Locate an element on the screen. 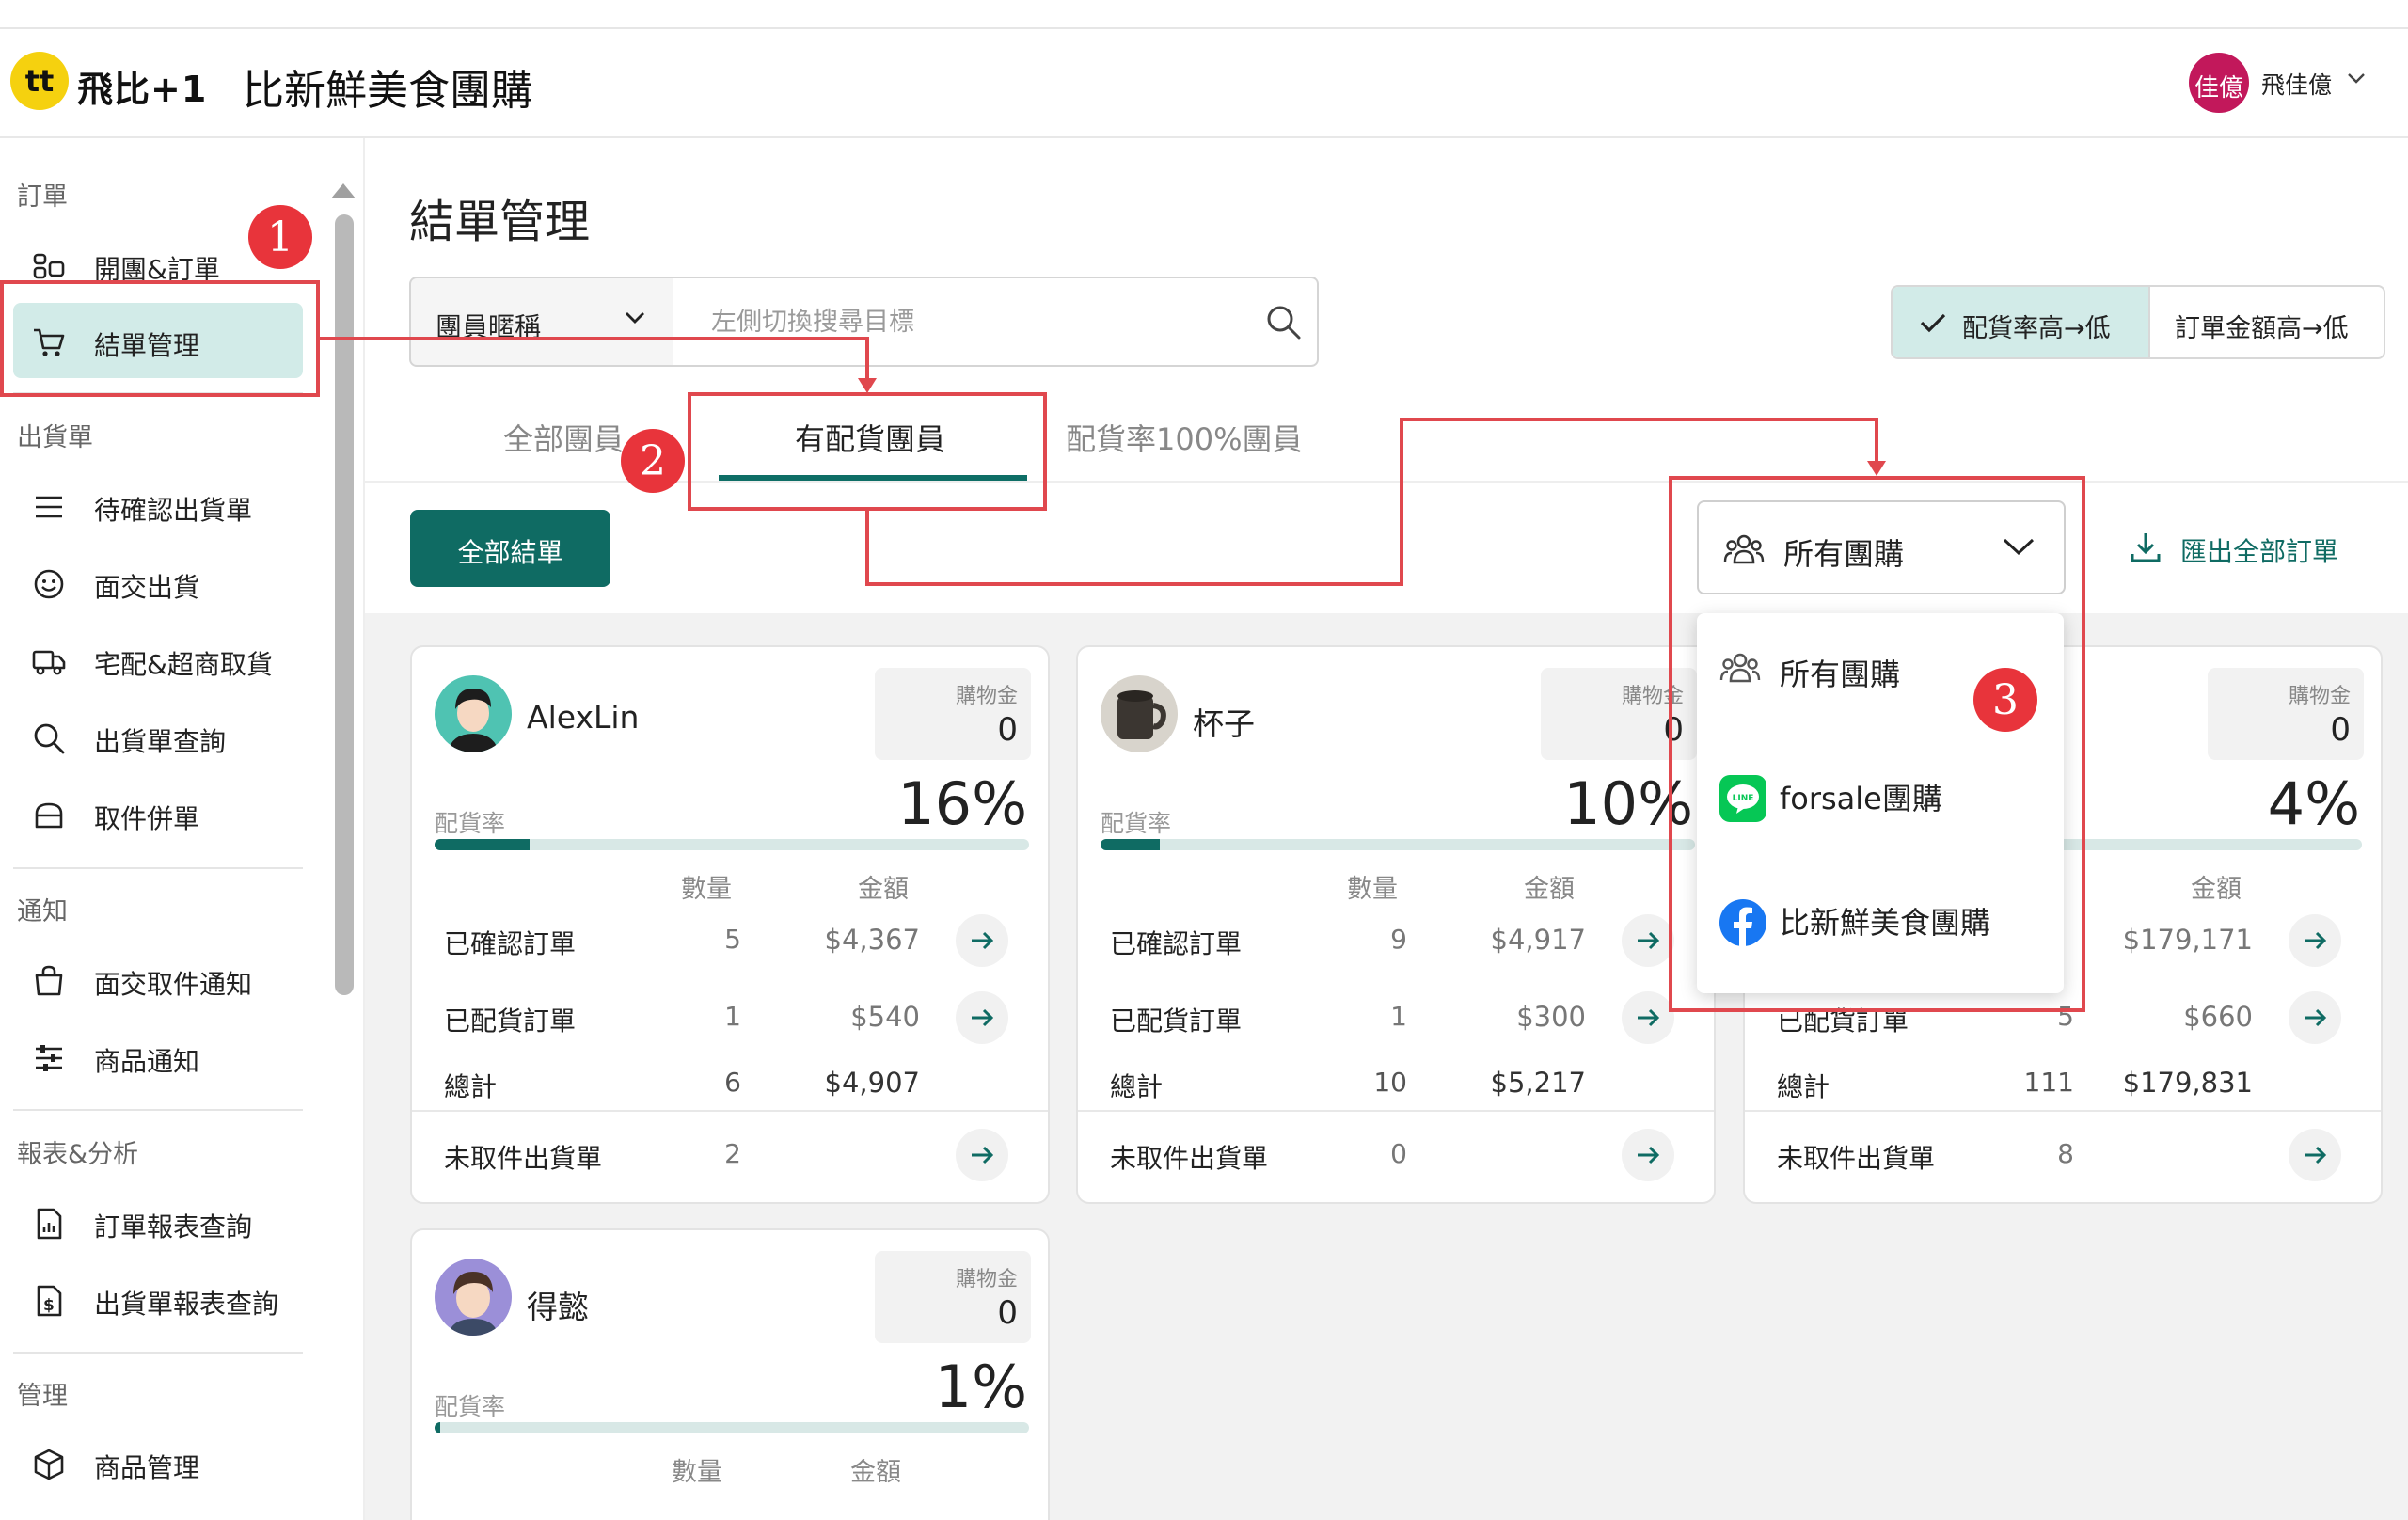 The height and width of the screenshot is (1520, 2408). row-amount: $179,831 is located at coordinates (2187, 1083).